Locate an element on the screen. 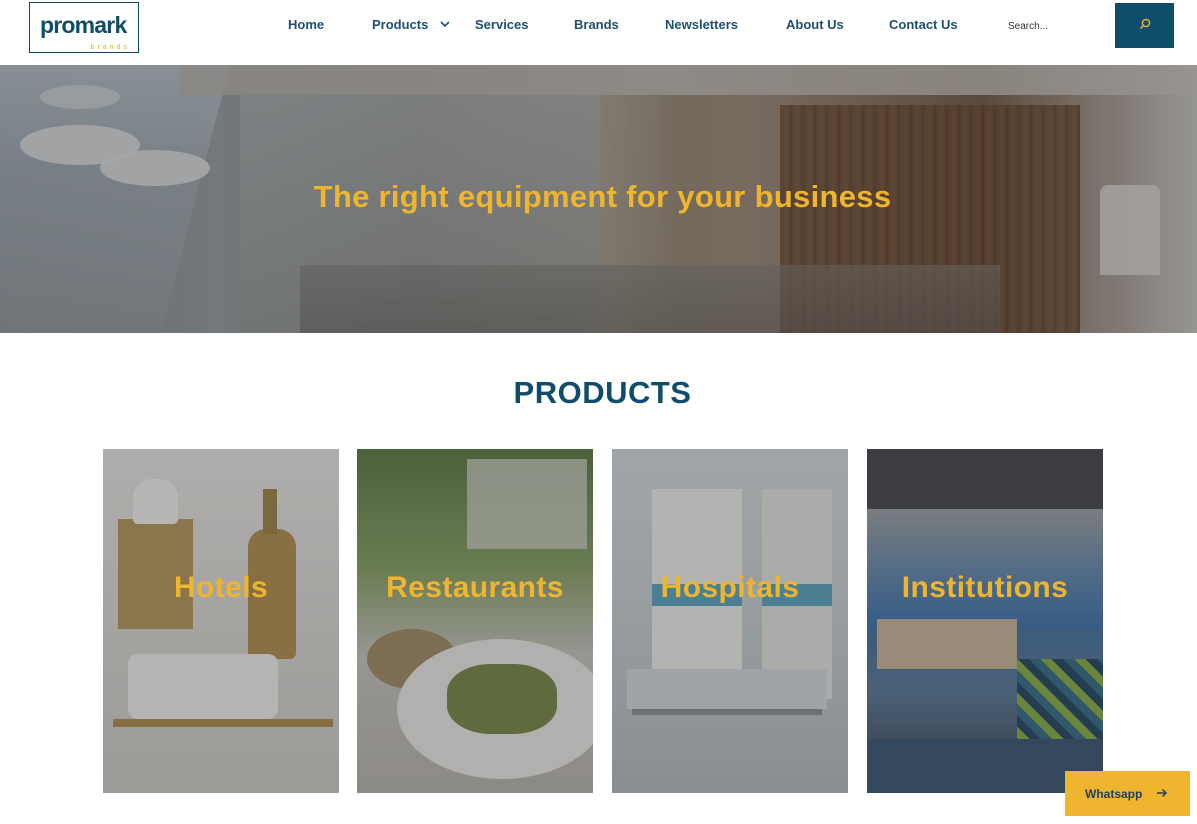 This screenshot has height=824, width=1197. search-button is located at coordinates (1144, 25).